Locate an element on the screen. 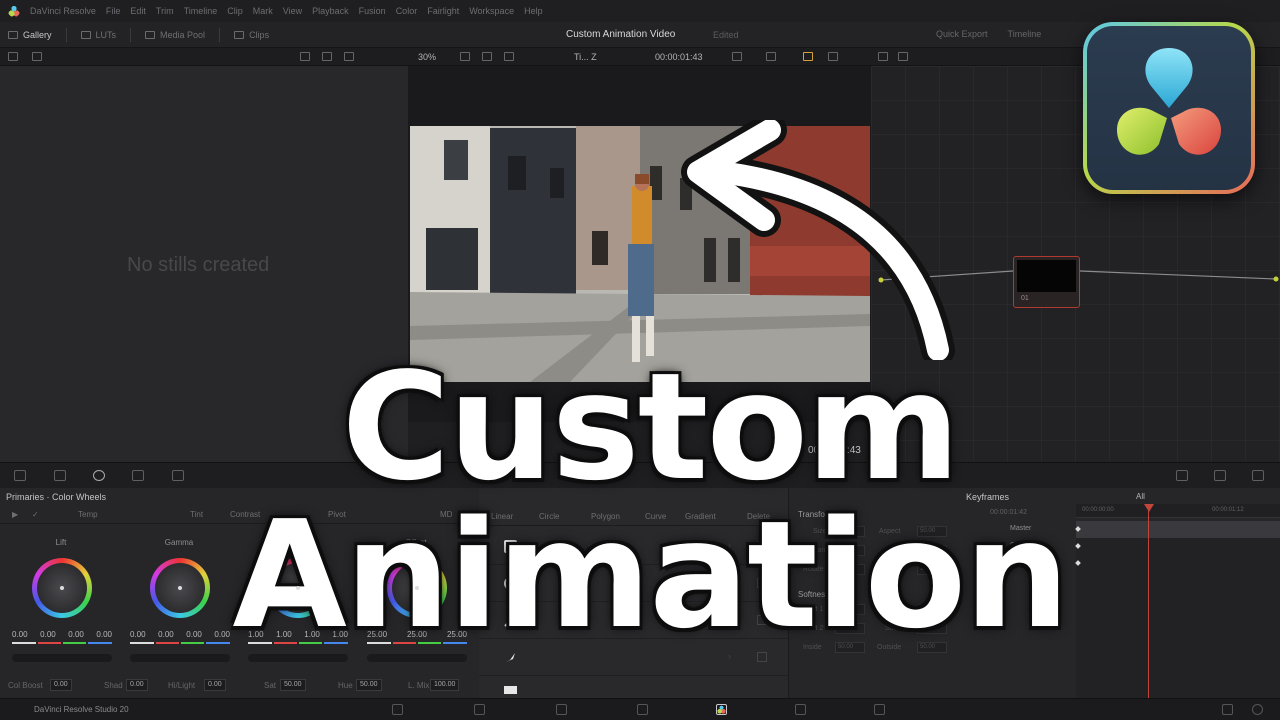  col-boost-field: 0.00 is located at coordinates (61, 685).